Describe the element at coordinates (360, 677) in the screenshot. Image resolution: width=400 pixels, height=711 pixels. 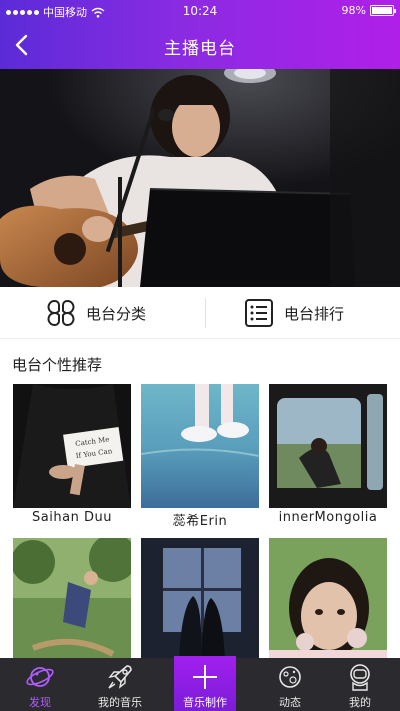
I see `astronaut-icon` at that location.